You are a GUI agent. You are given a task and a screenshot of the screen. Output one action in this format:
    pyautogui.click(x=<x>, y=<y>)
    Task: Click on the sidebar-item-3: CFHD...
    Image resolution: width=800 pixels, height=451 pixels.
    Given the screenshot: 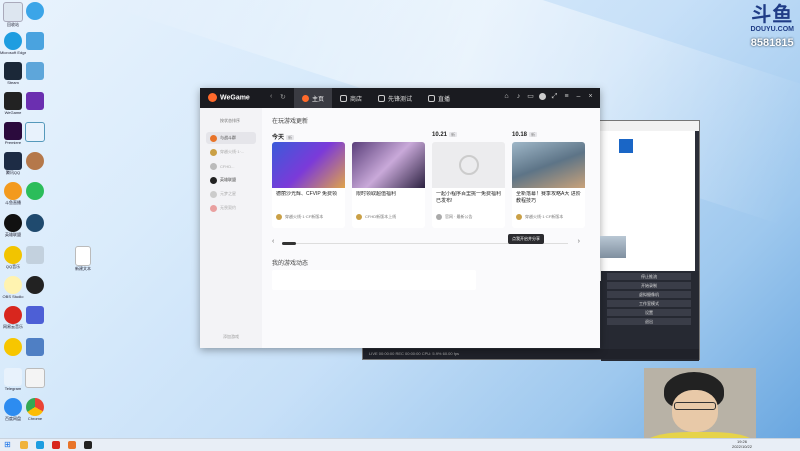 What is the action you would take?
    pyautogui.click(x=231, y=166)
    